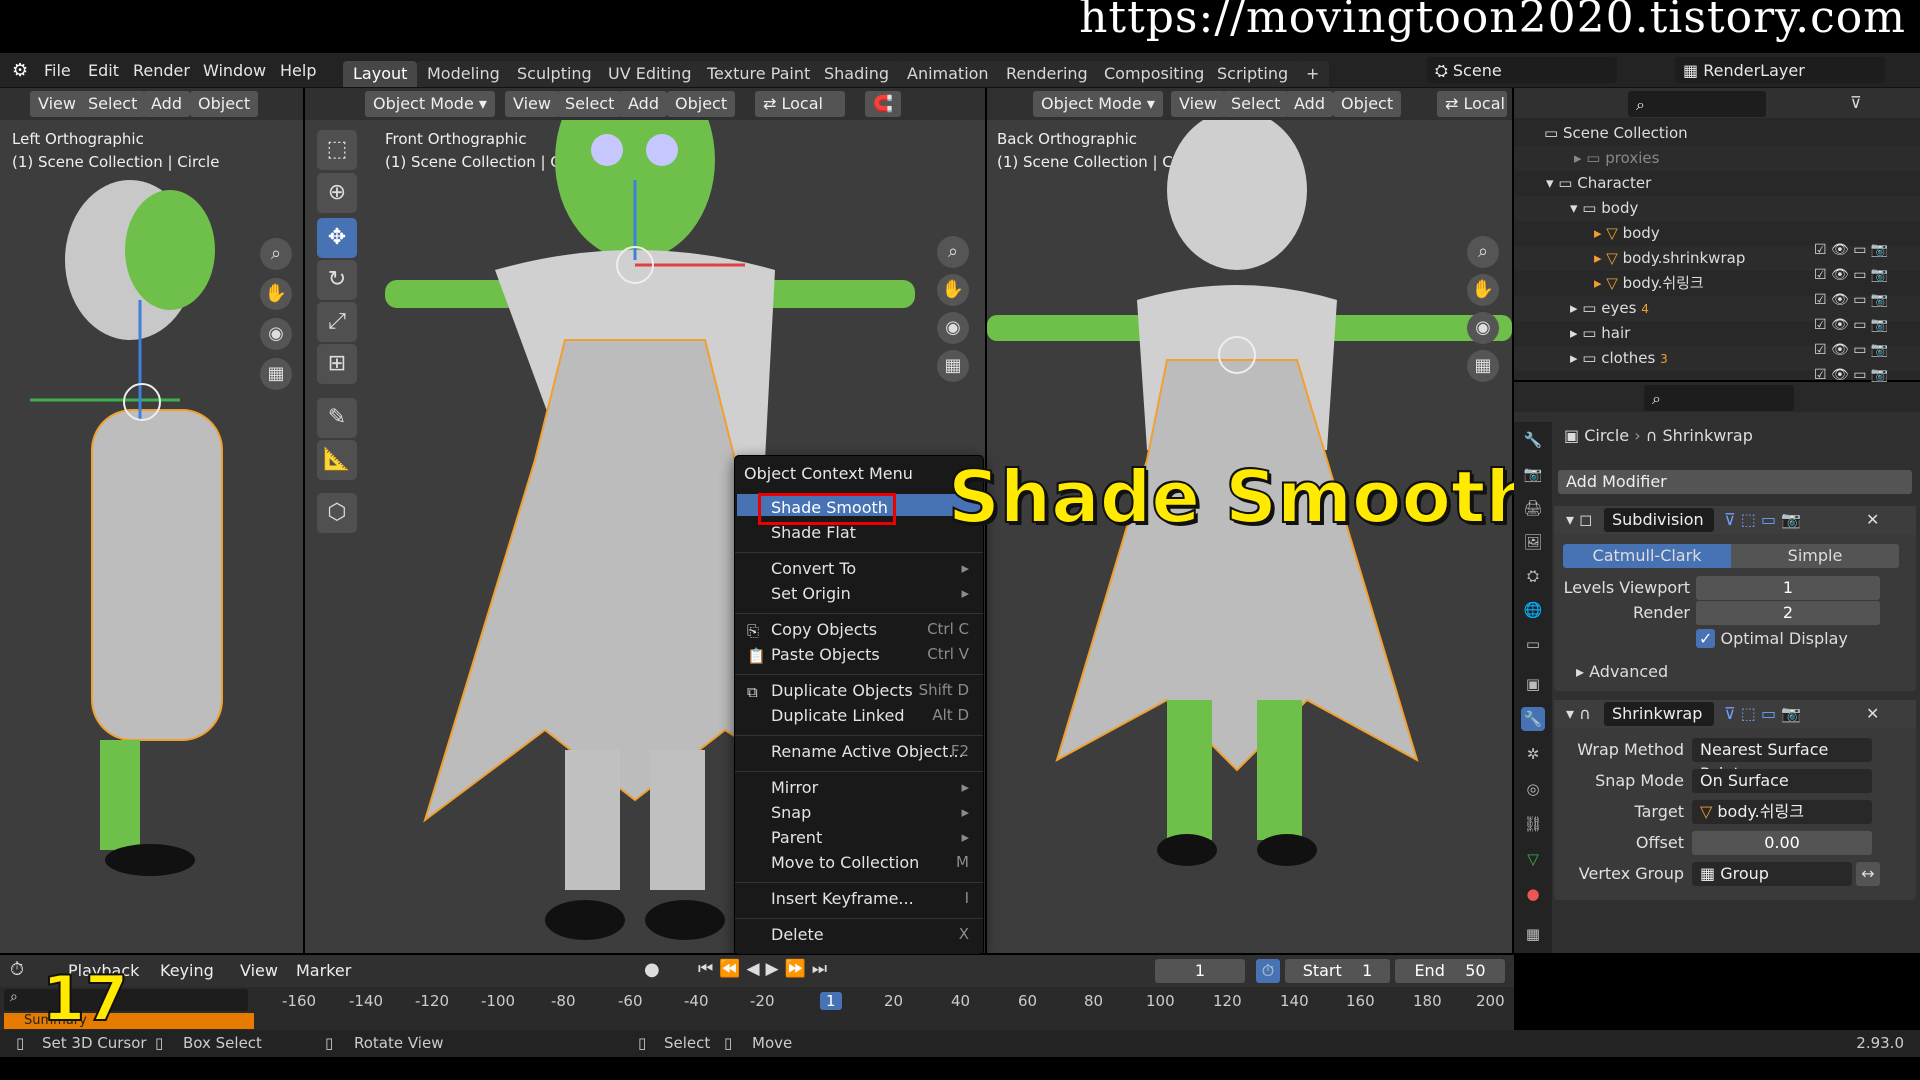  Describe the element at coordinates (337, 513) in the screenshot. I see `add-cube-tool-icon: ⬡` at that location.